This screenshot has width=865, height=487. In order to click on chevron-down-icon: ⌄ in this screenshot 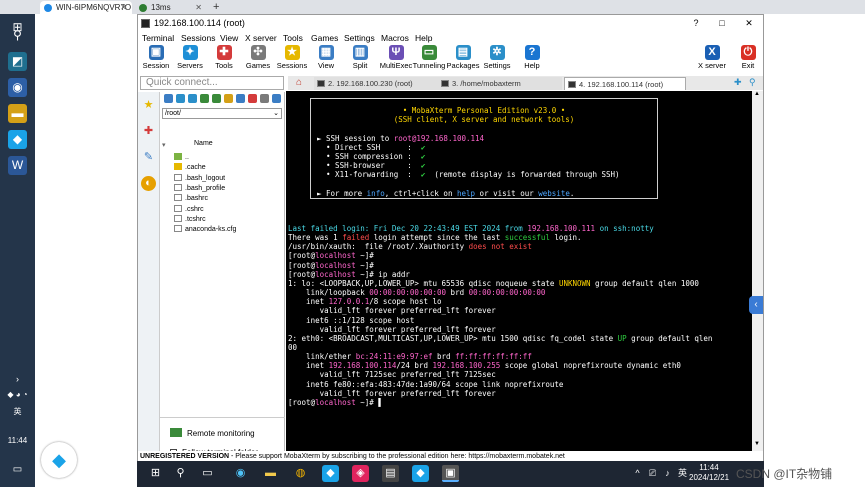, I will do `click(276, 113)`.